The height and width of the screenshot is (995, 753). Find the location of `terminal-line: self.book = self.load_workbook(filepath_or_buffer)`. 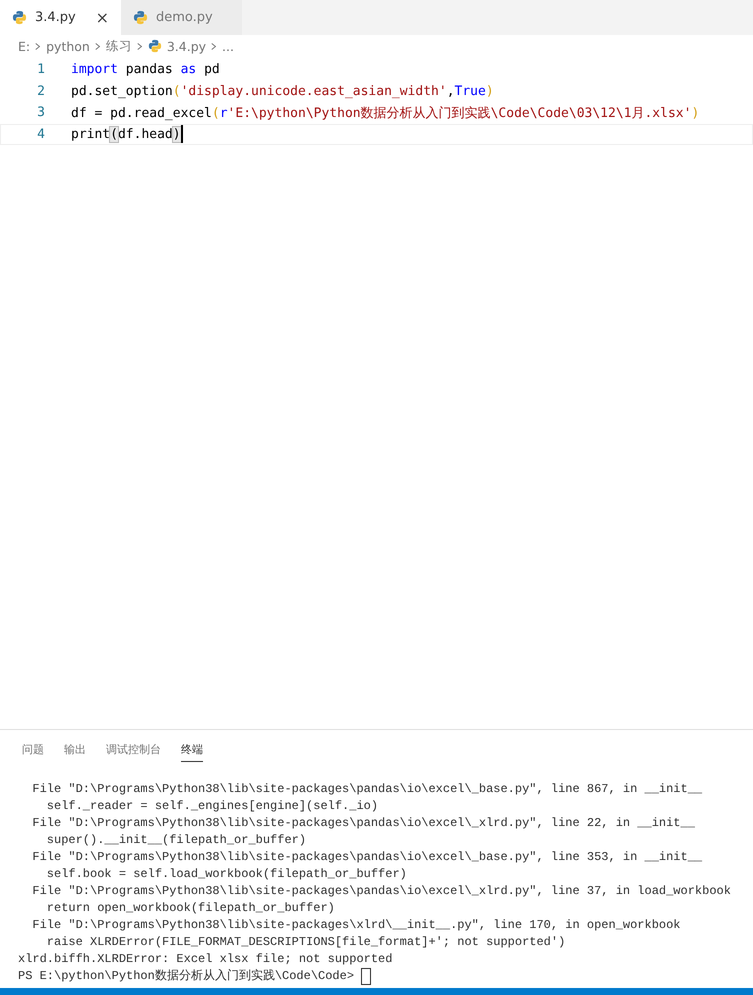

terminal-line: self.book = self.load_workbook(filepath_or_buffer) is located at coordinates (227, 874).